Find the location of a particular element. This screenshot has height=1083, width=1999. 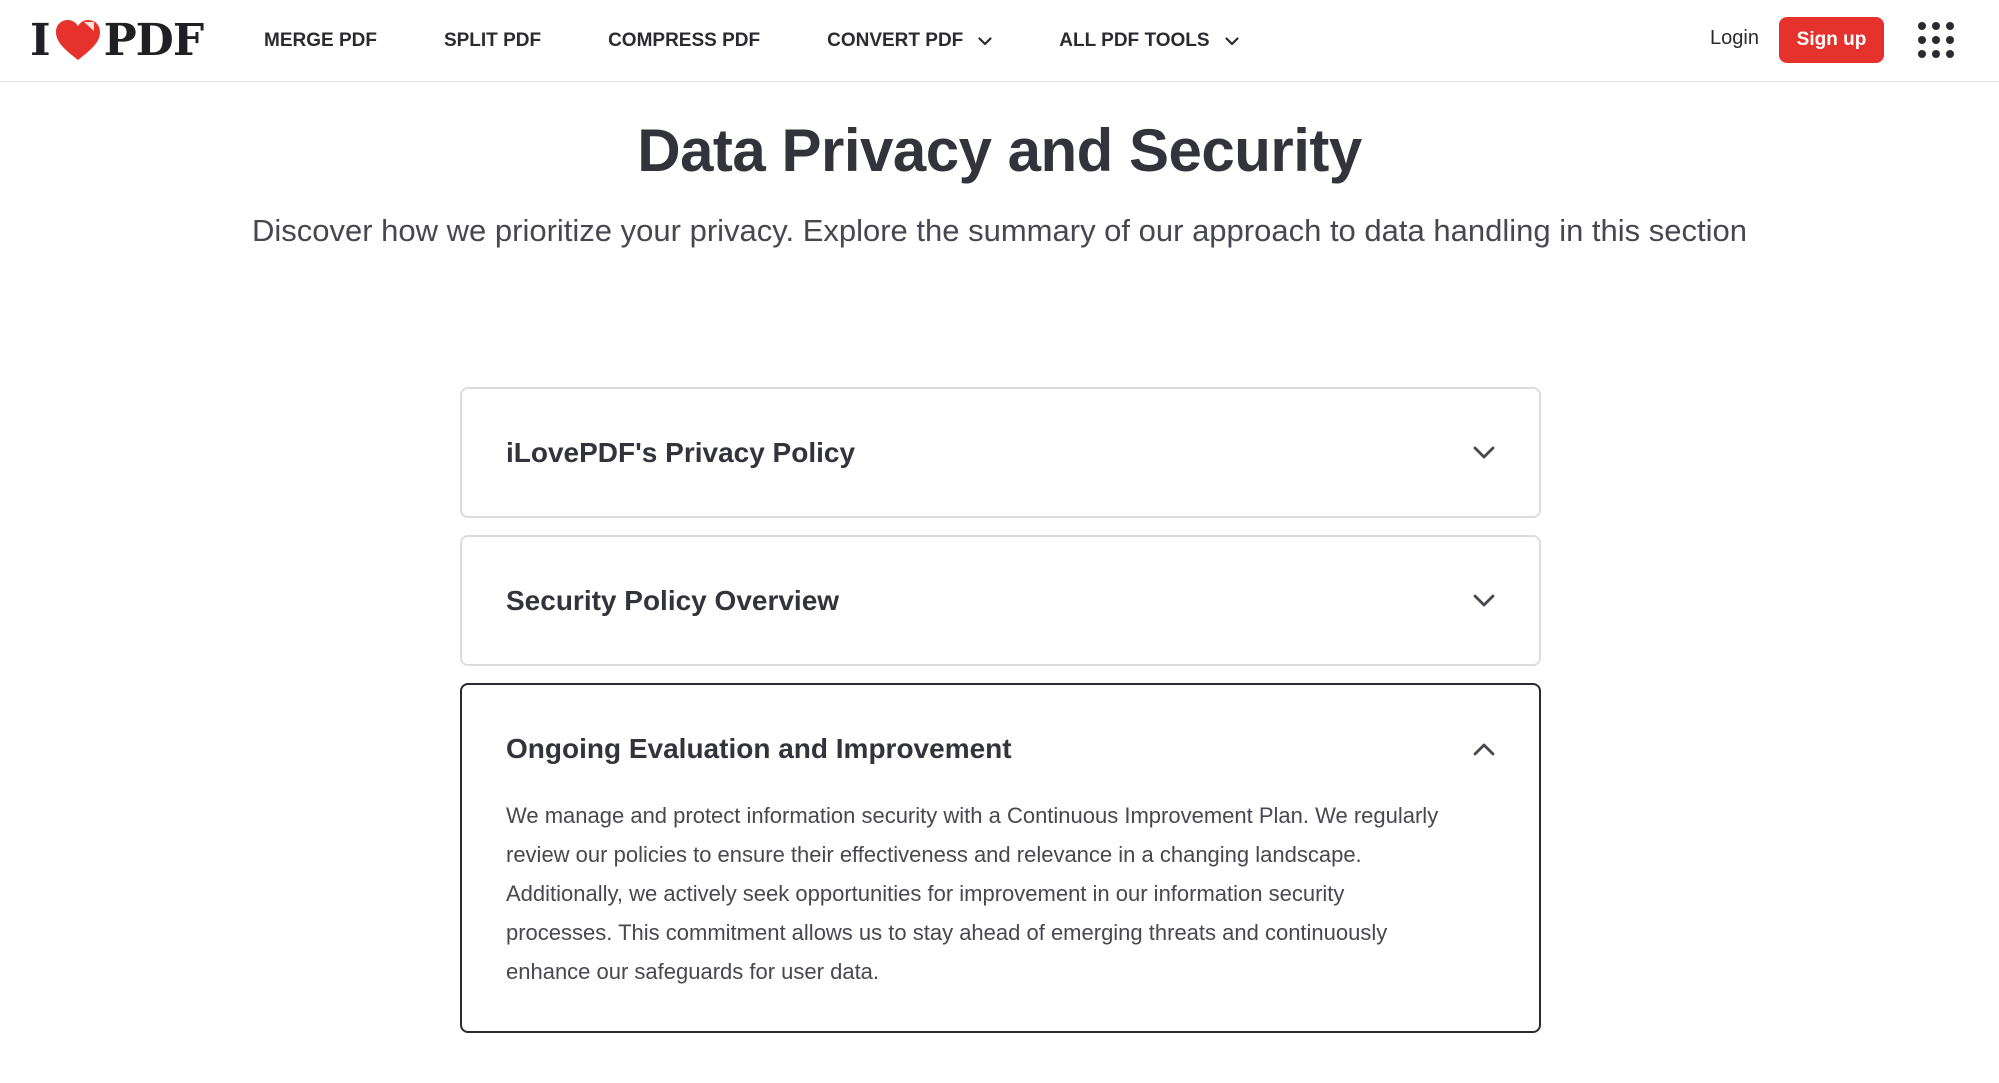

accordion-item-security-policy: Security Policy Overview is located at coordinates (1000, 600).